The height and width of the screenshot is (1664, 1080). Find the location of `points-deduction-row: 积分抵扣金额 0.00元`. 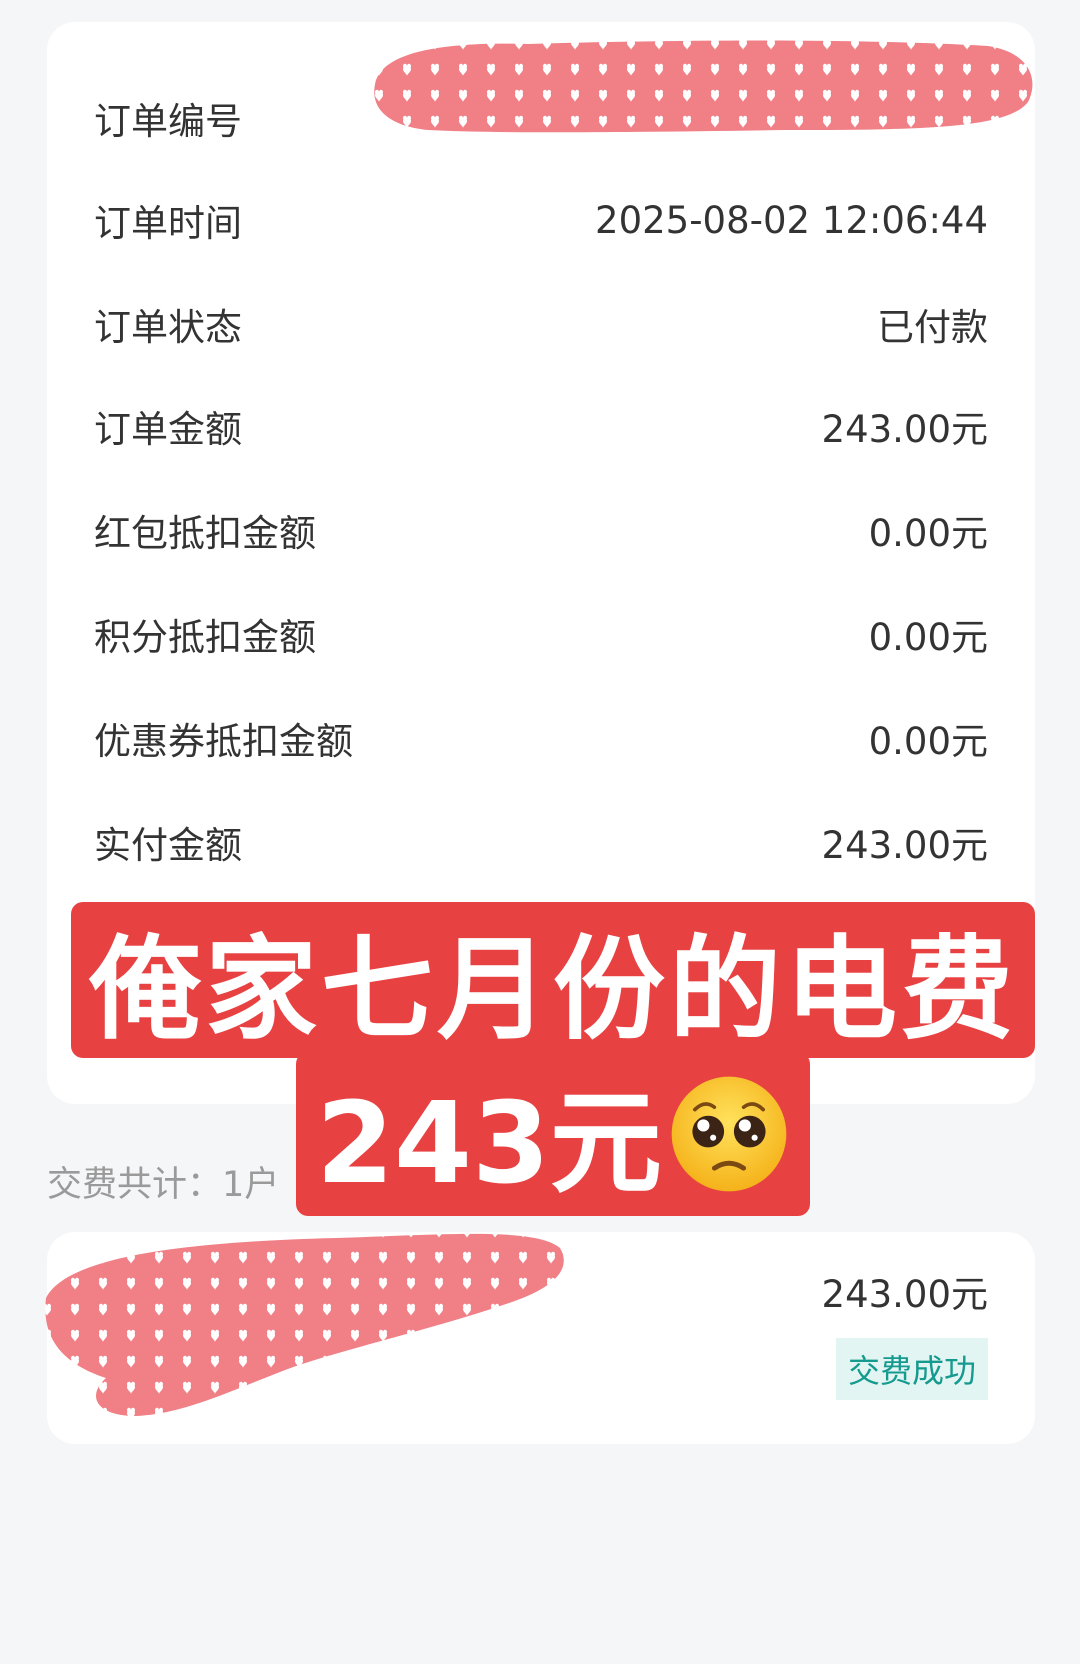

points-deduction-row: 积分抵扣金额 0.00元 is located at coordinates (541, 634).